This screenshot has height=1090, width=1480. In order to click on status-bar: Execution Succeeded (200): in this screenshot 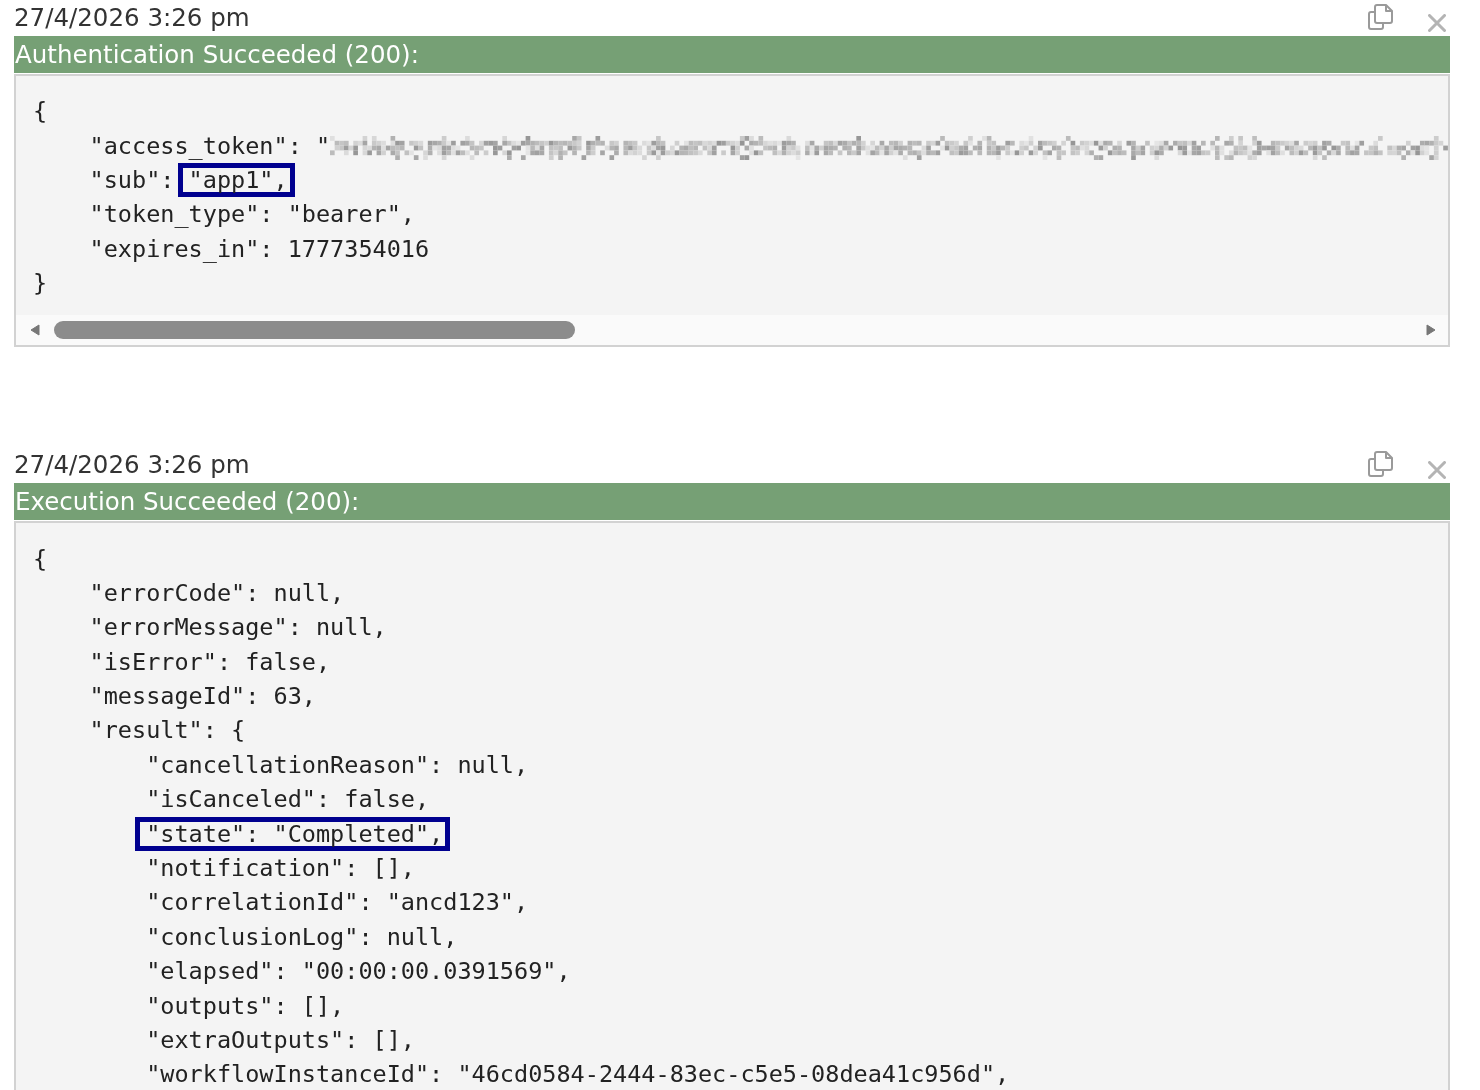, I will do `click(732, 502)`.